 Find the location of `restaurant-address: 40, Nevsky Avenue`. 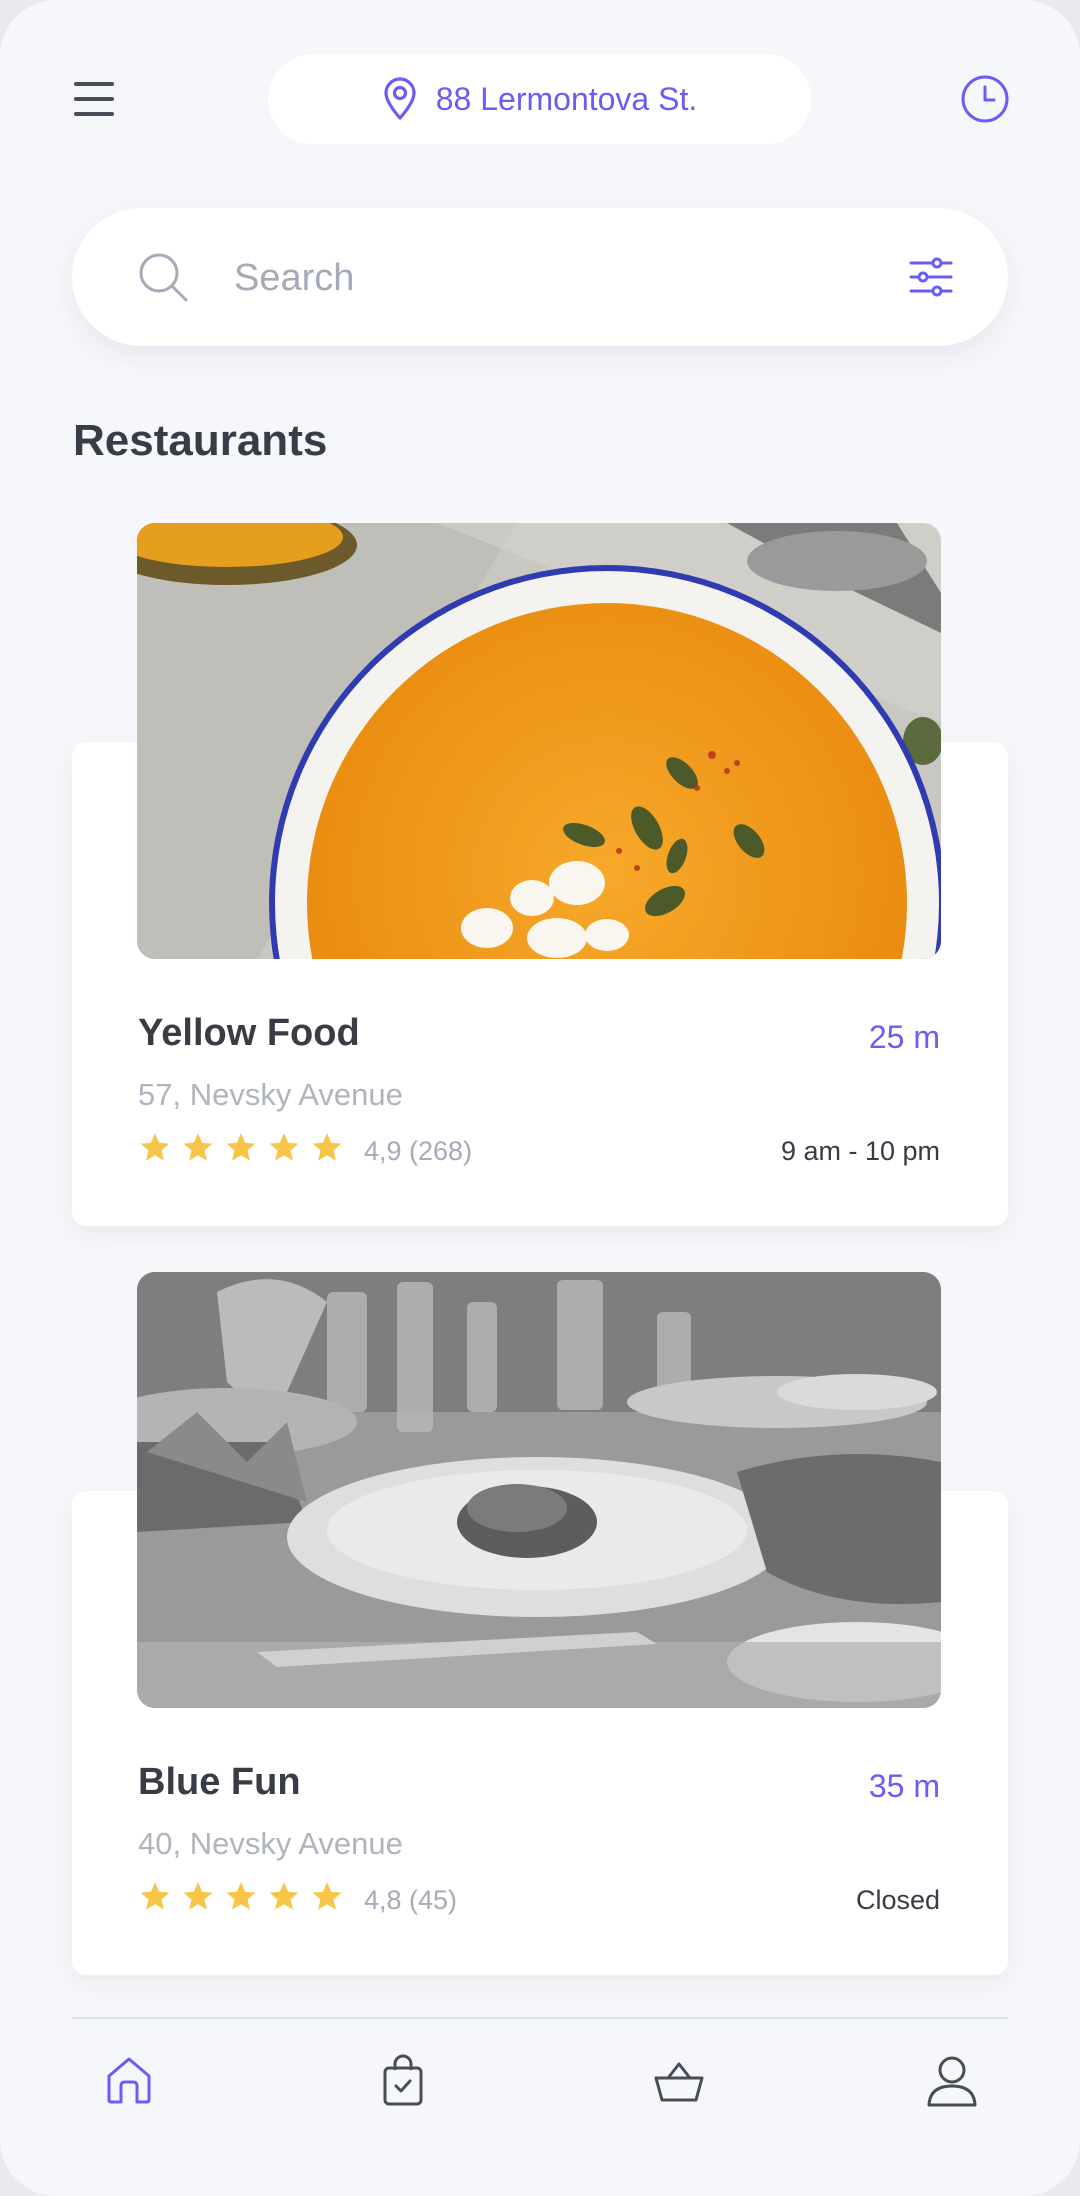

restaurant-address: 40, Nevsky Avenue is located at coordinates (270, 1843).